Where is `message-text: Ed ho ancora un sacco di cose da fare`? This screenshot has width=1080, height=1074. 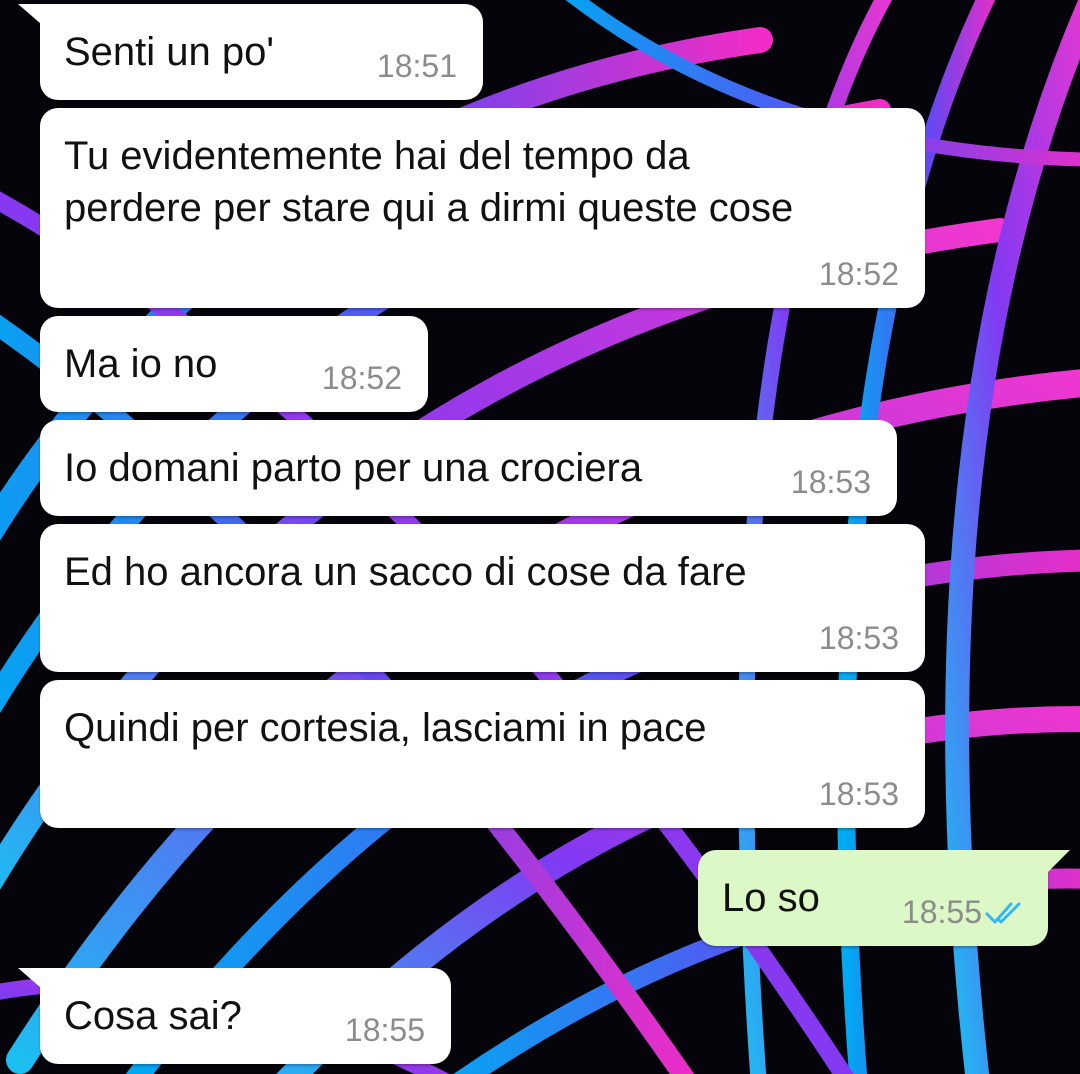
message-text: Ed ho ancora un sacco di cose da fare is located at coordinates (405, 572).